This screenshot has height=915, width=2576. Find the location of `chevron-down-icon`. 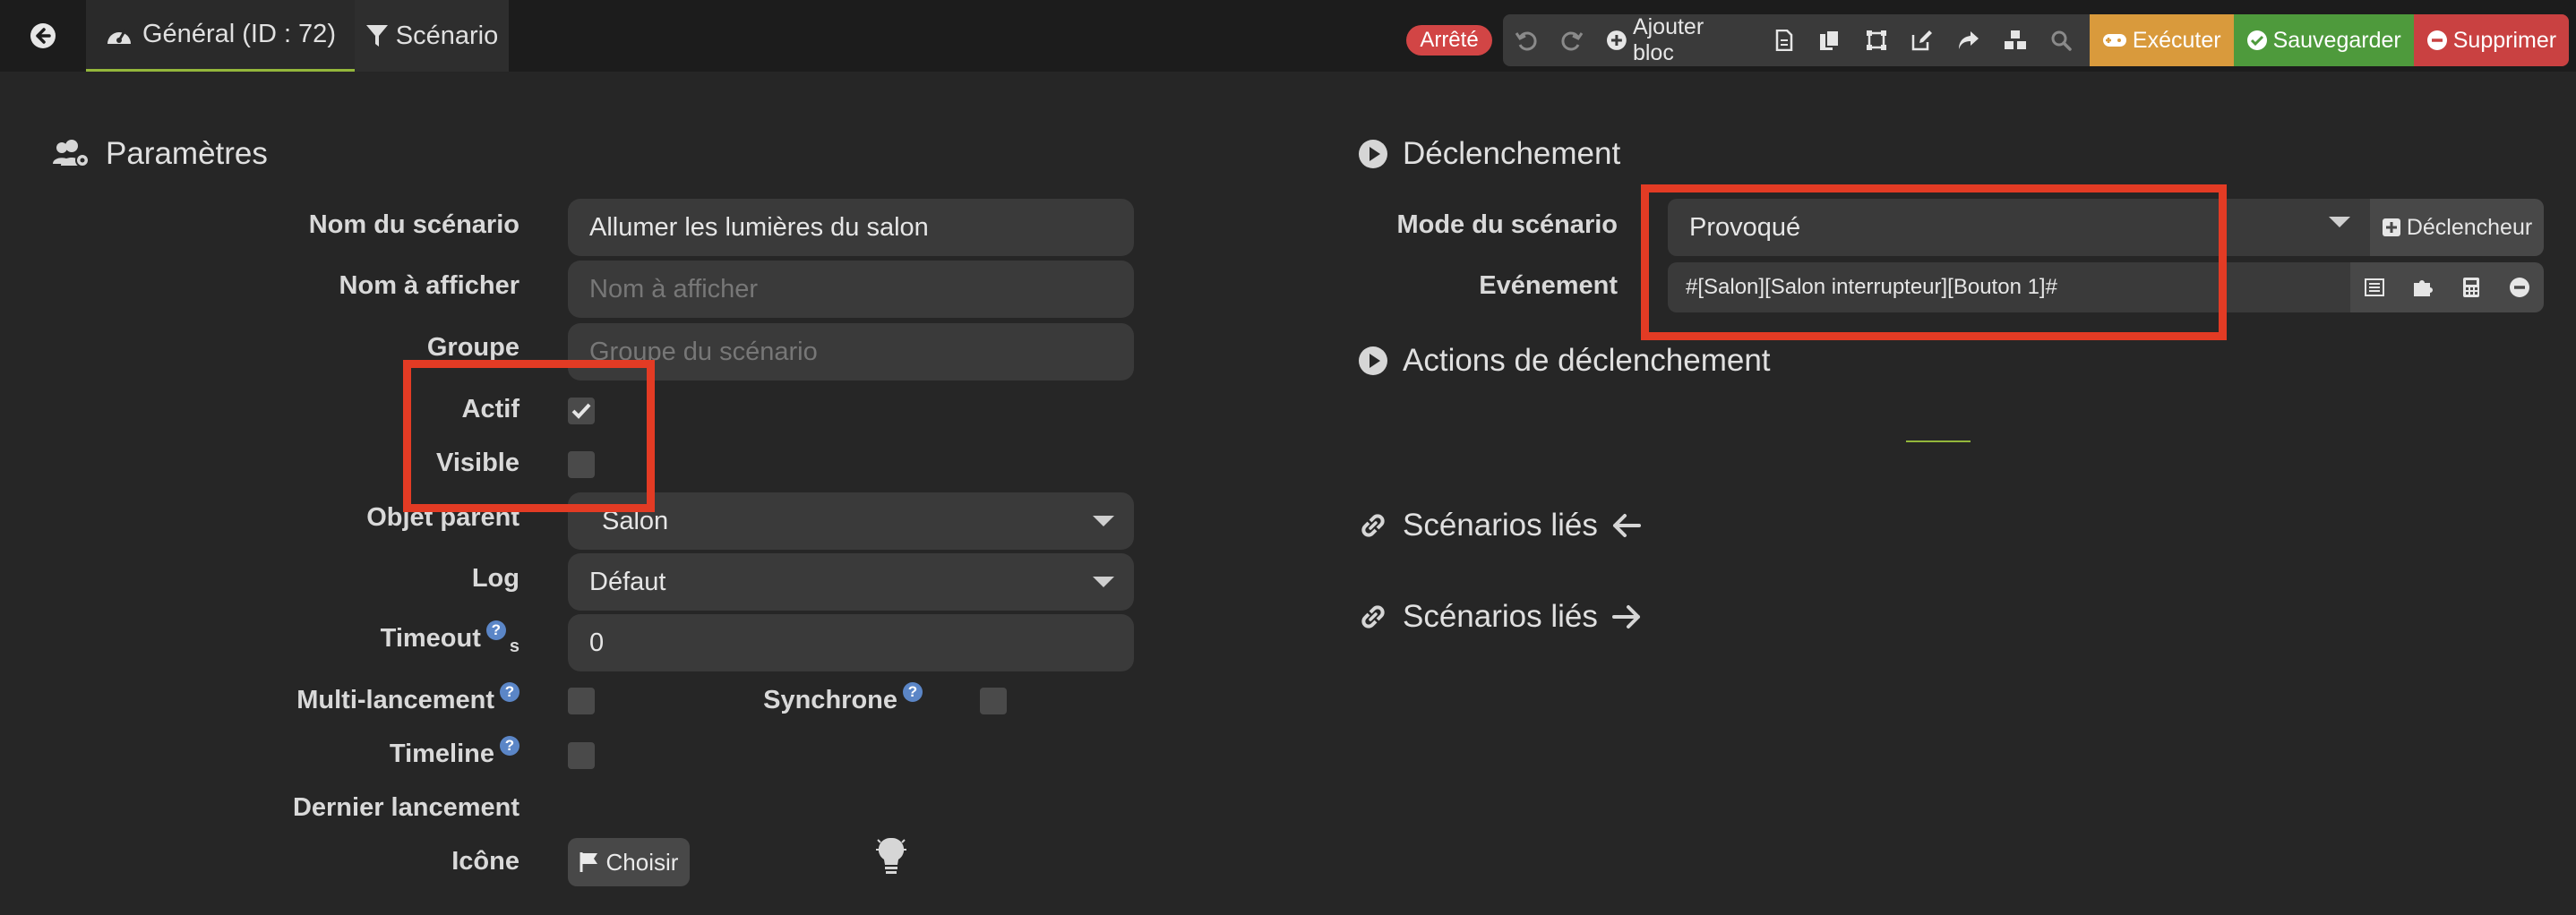

chevron-down-icon is located at coordinates (1103, 521).